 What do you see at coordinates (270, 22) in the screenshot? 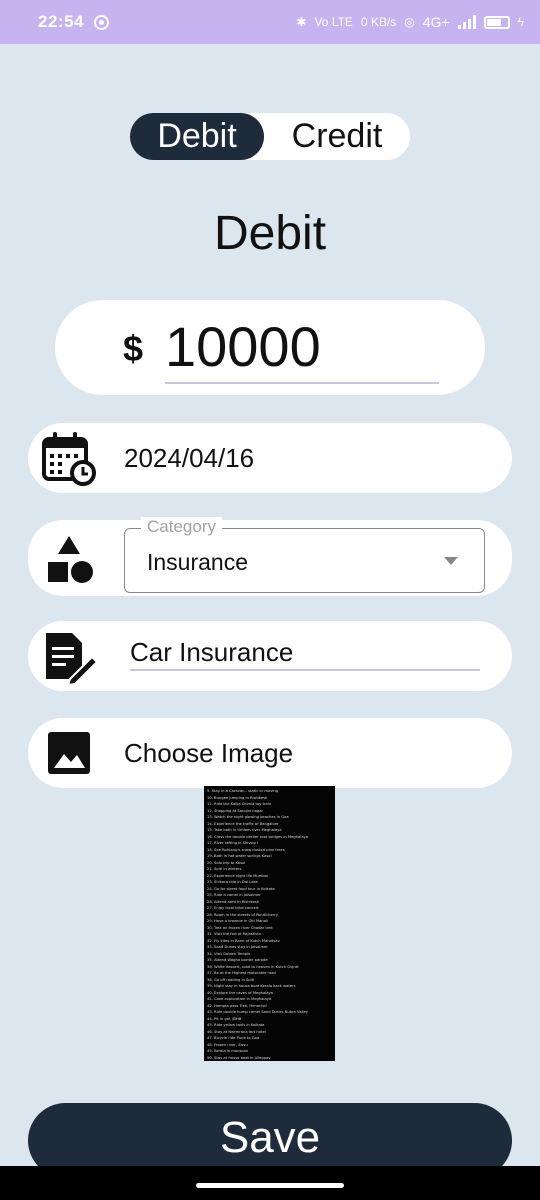
I see `status-bar: 22:54 ✱ Vo LTE 0 KB/s ◎ 4G+ ϟ` at bounding box center [270, 22].